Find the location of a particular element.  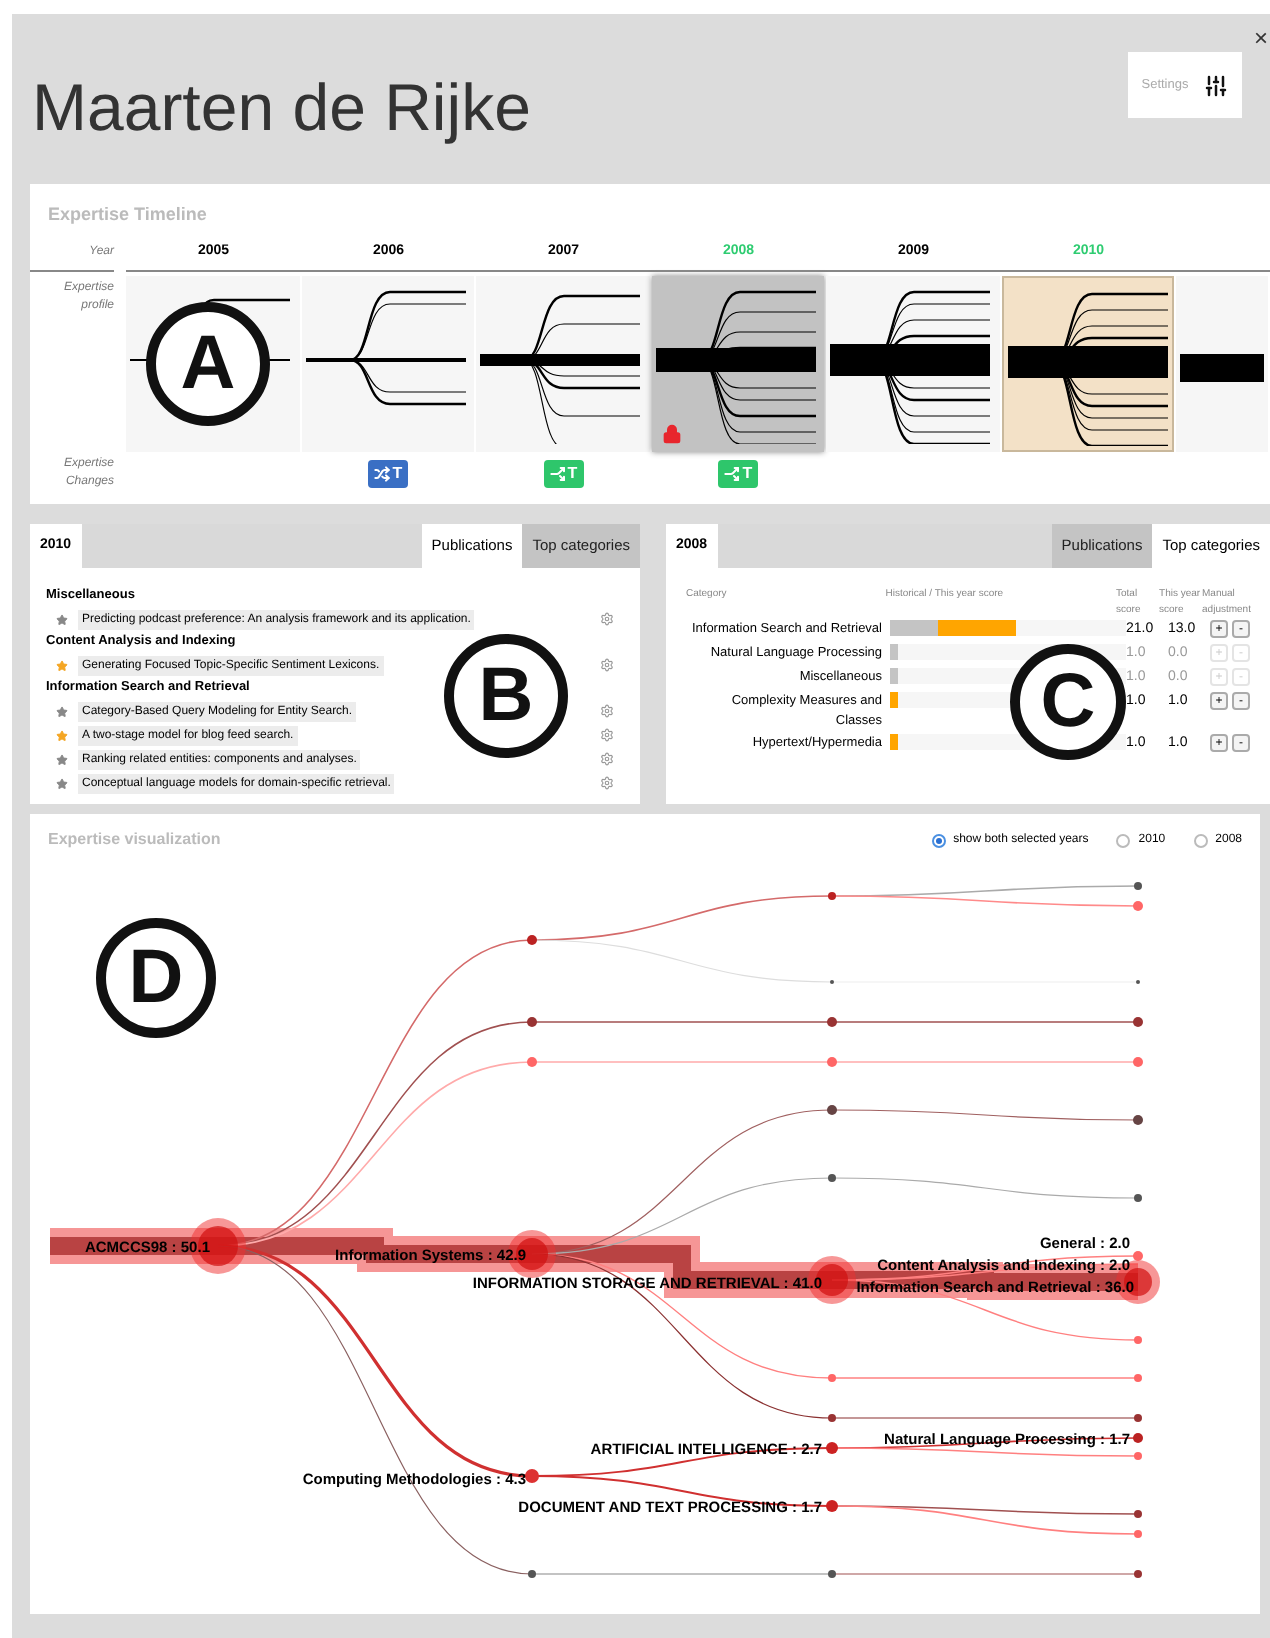

shuffle-icon is located at coordinates (382, 474).